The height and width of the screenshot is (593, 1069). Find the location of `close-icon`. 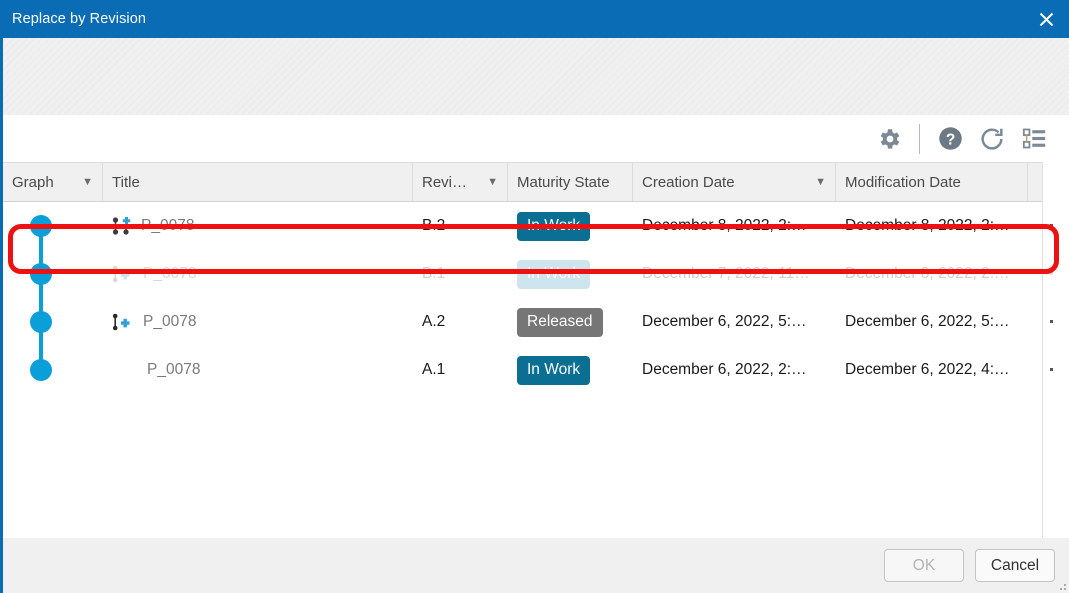

close-icon is located at coordinates (1046, 19).